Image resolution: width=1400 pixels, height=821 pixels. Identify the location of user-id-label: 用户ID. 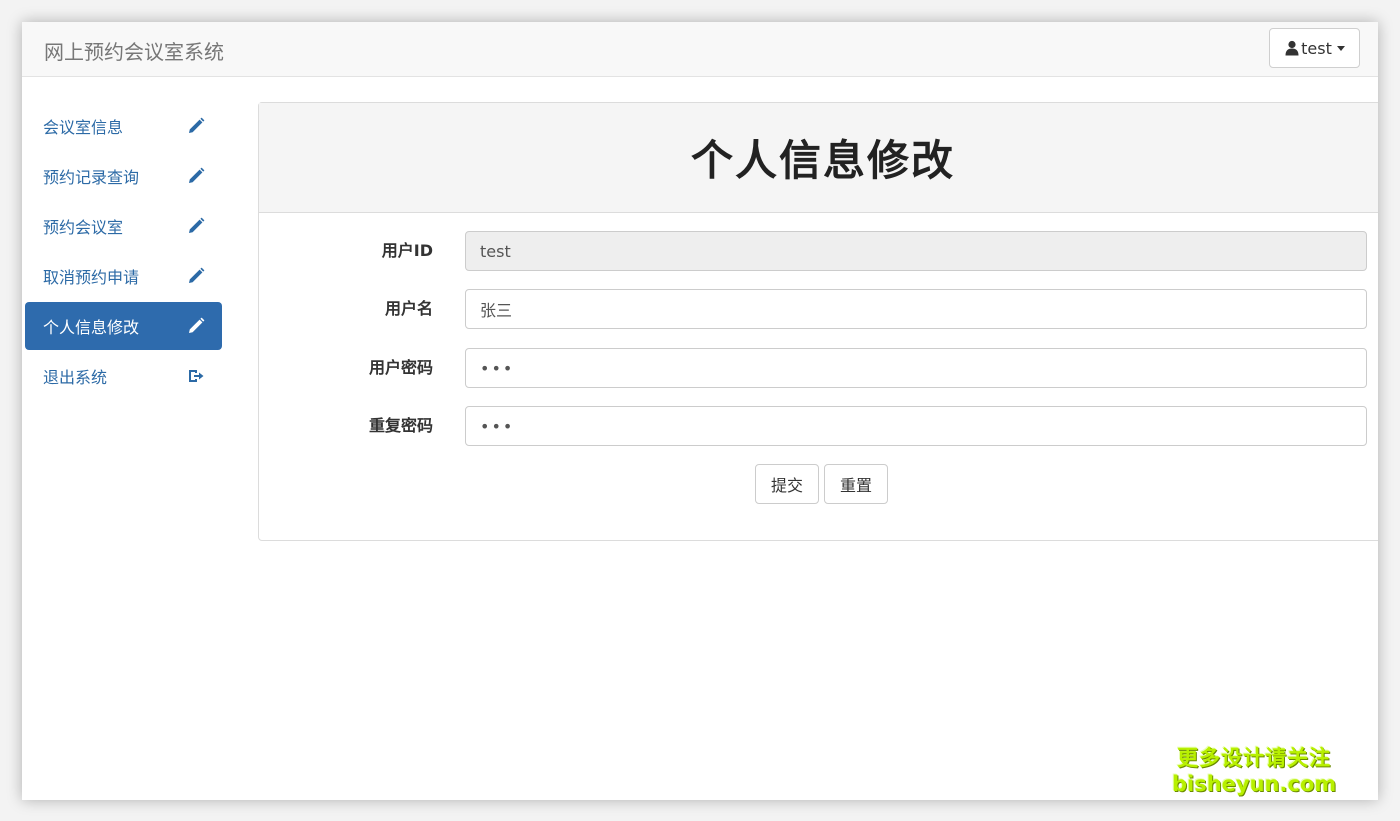
(407, 250).